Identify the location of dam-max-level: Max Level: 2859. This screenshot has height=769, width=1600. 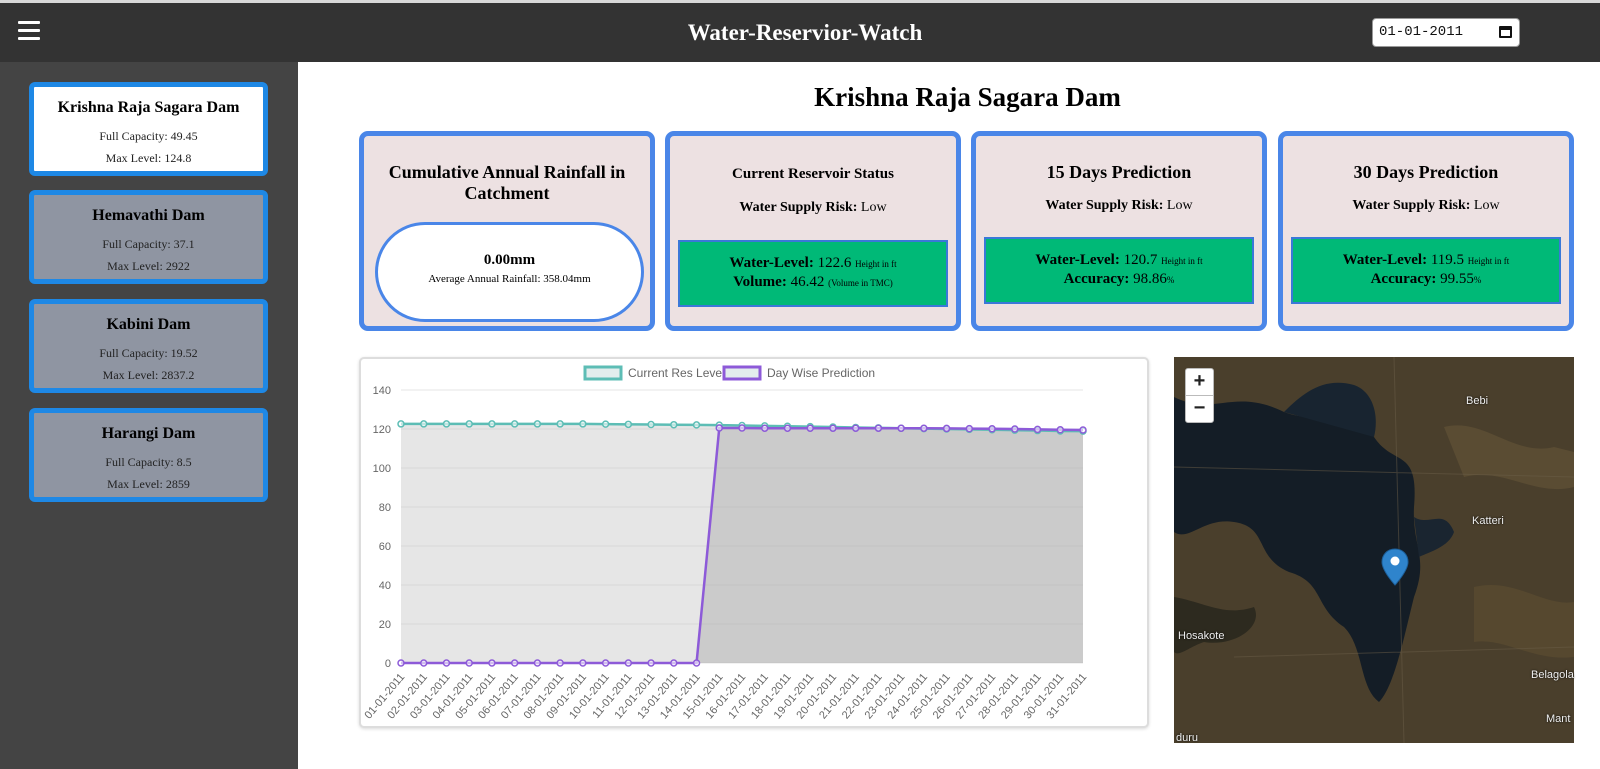
(148, 484).